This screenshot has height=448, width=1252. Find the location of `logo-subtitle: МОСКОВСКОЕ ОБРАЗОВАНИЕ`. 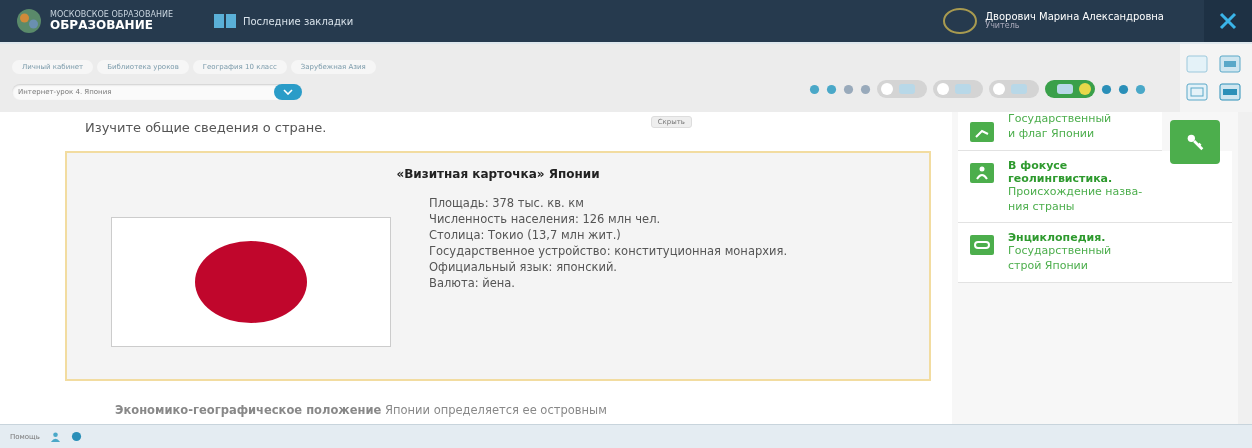

logo-subtitle: МОСКОВСКОЕ ОБРАЗОВАНИЕ is located at coordinates (111, 15).